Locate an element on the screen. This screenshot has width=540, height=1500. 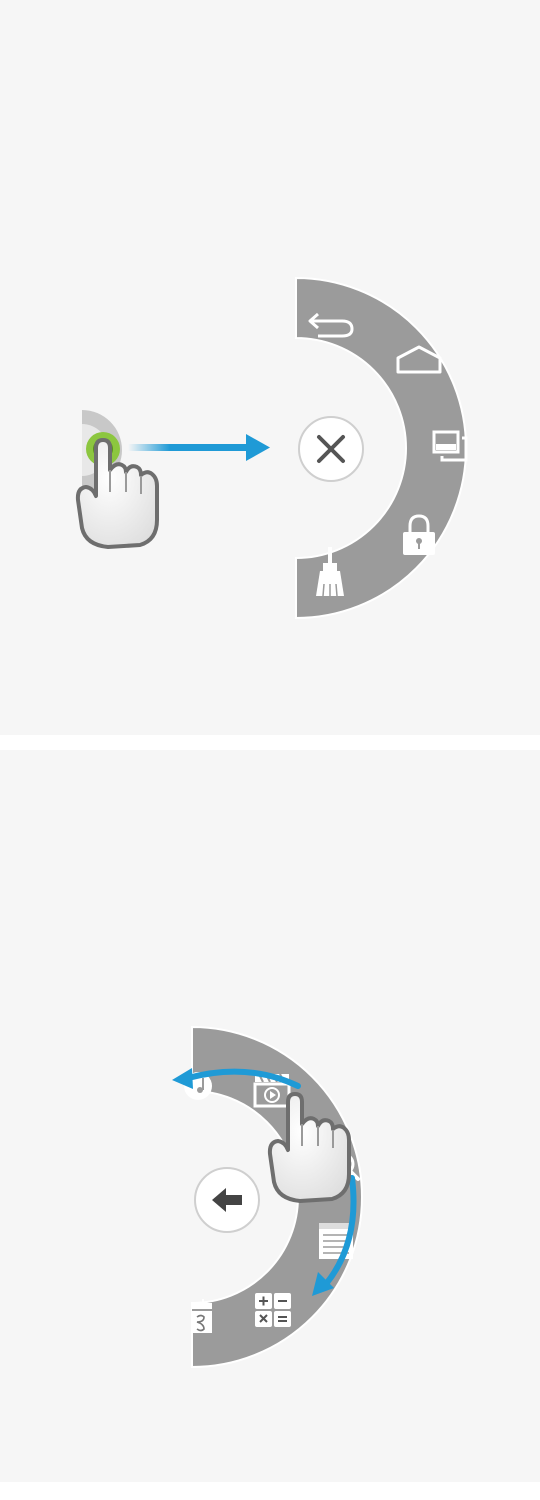
calendar-icon is located at coordinates (202, 1316).